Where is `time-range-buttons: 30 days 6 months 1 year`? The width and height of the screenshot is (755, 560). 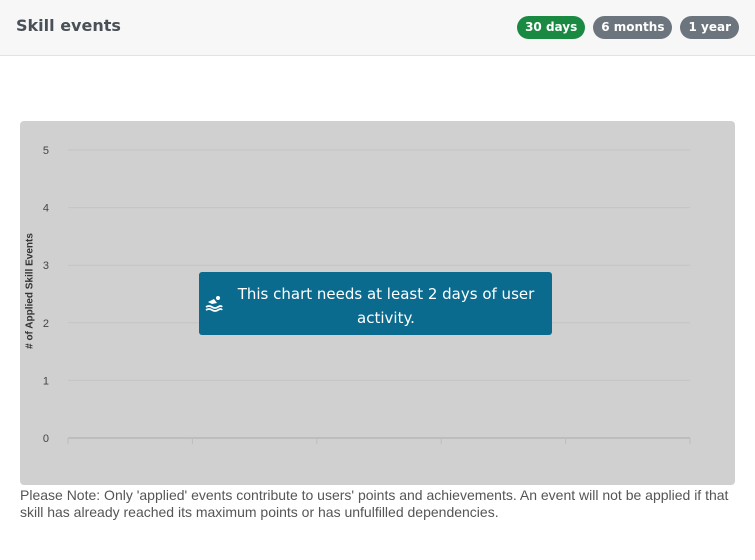 time-range-buttons: 30 days 6 months 1 year is located at coordinates (628, 27).